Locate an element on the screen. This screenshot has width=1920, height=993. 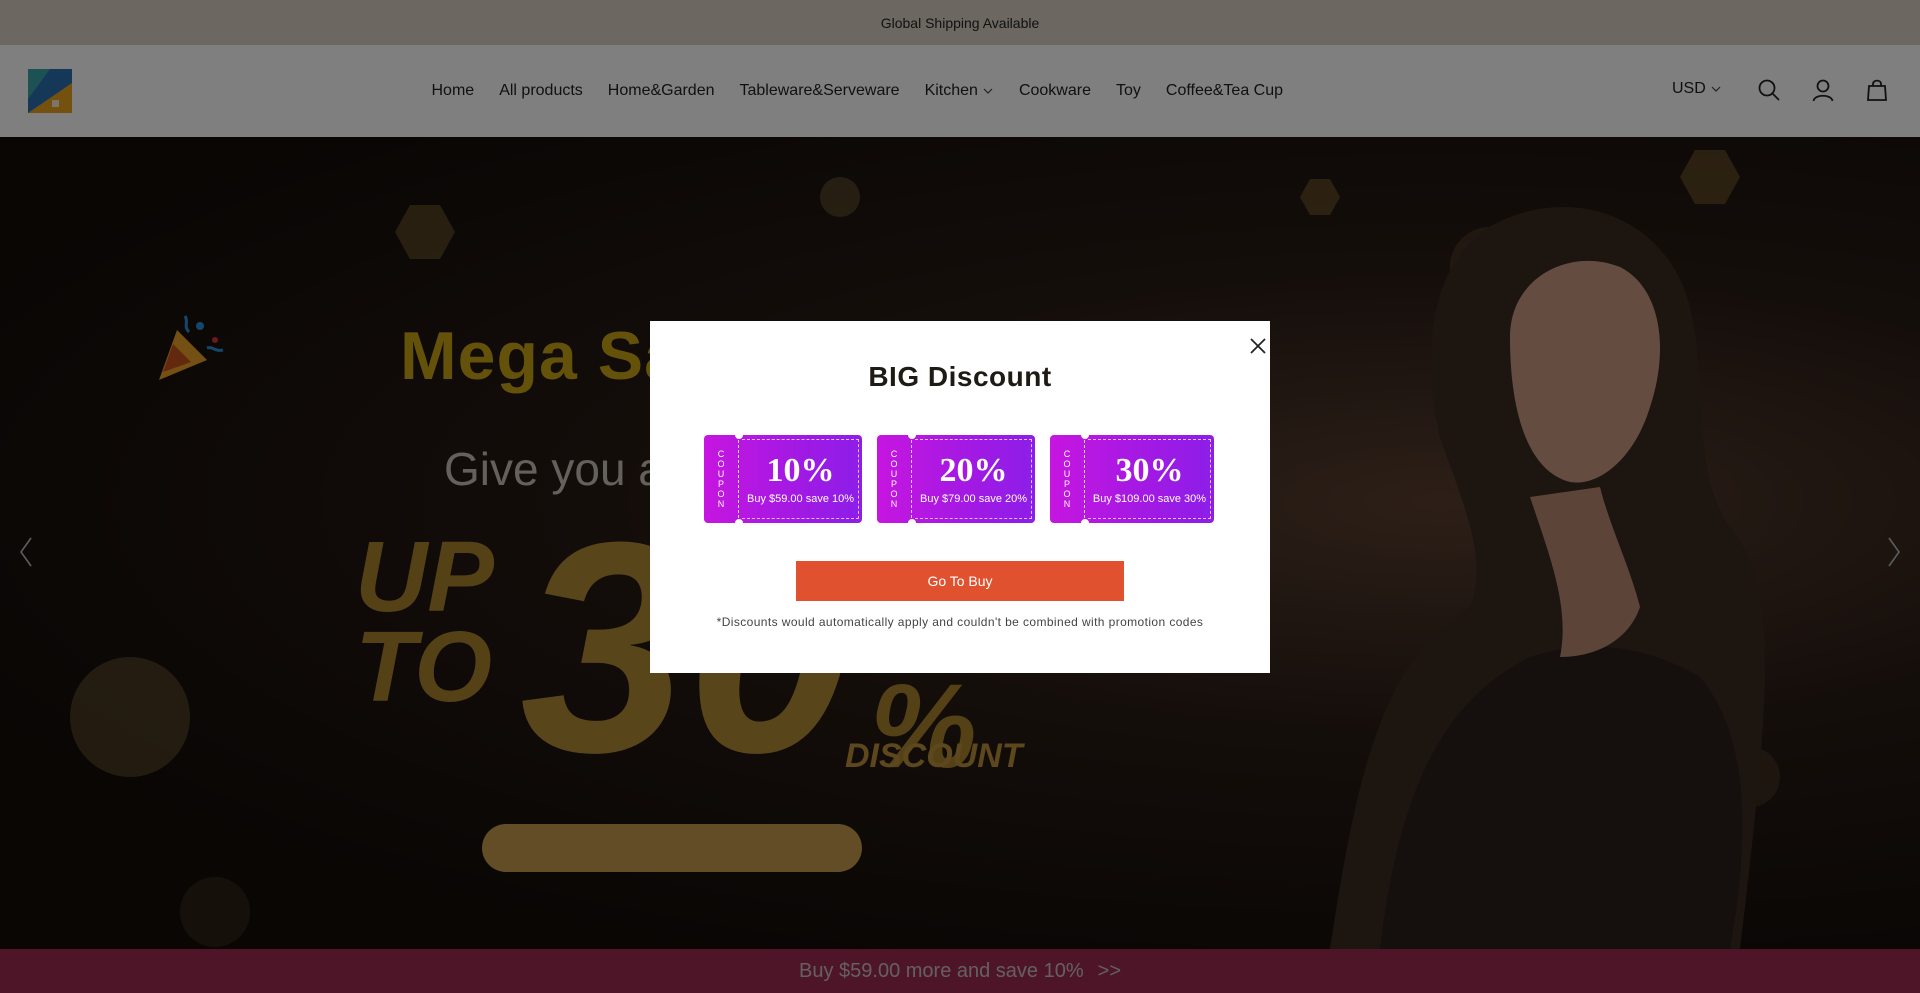
coupon-condition: Buy $79.00 save 20% is located at coordinates (973, 498).